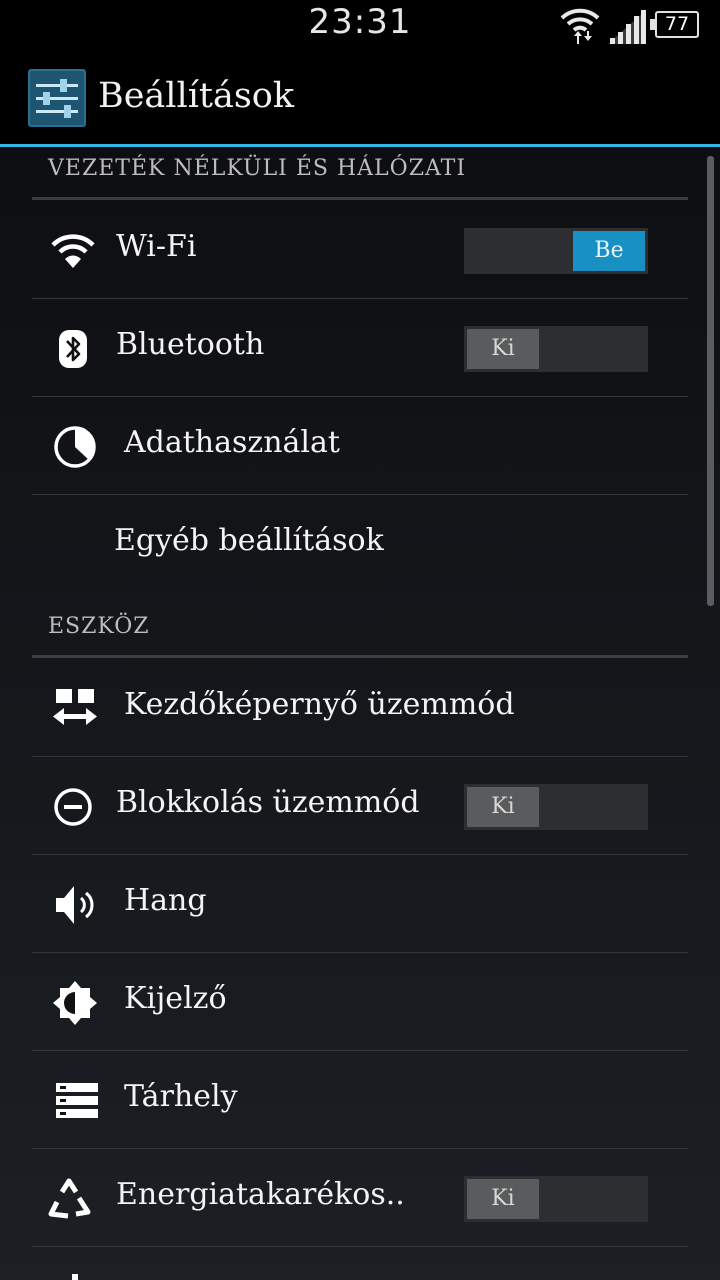  What do you see at coordinates (73, 349) in the screenshot?
I see `bluetooth-icon` at bounding box center [73, 349].